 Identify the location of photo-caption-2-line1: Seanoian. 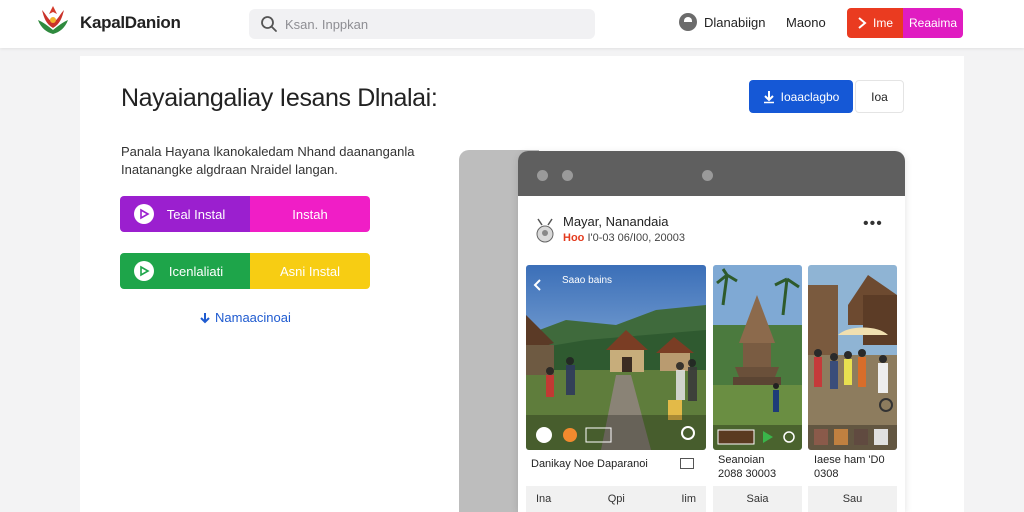
(741, 460).